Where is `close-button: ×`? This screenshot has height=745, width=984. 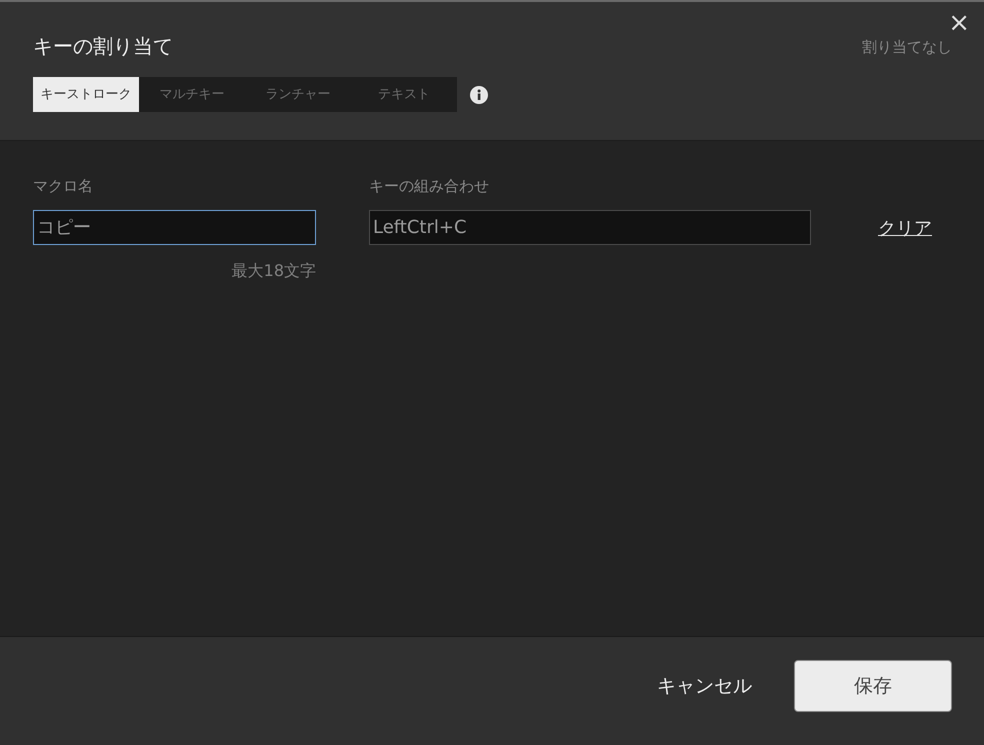
close-button: × is located at coordinates (959, 23).